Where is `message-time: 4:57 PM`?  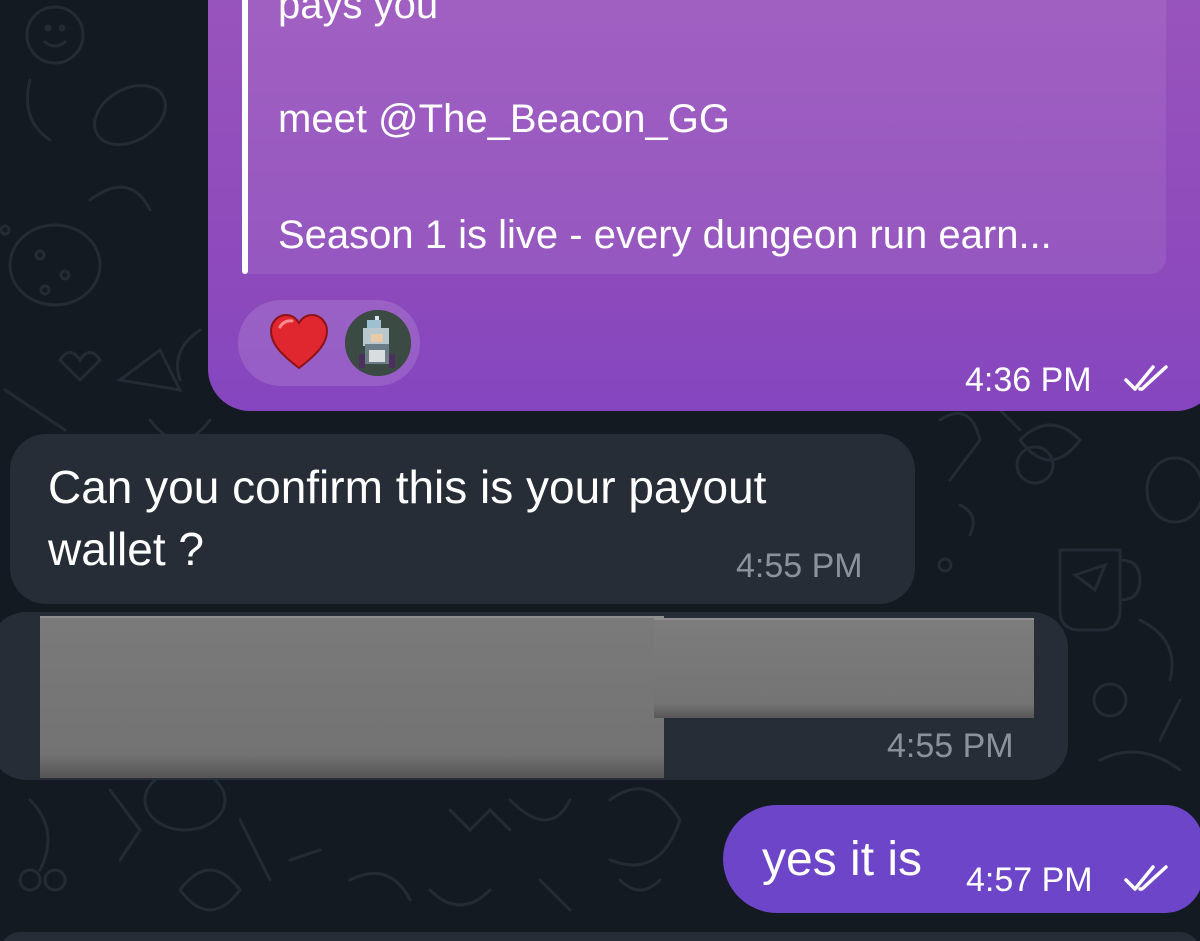 message-time: 4:57 PM is located at coordinates (1029, 880).